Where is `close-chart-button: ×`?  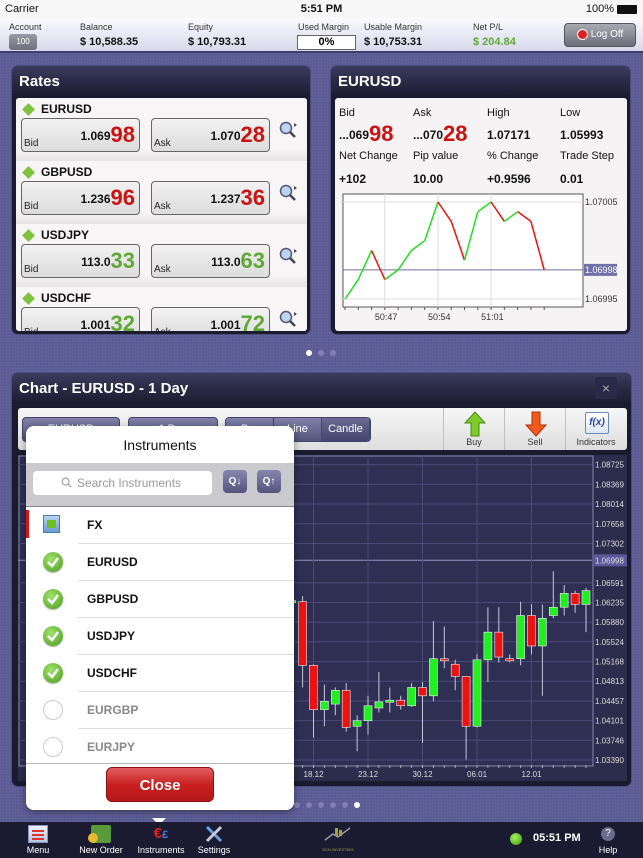 close-chart-button: × is located at coordinates (606, 388).